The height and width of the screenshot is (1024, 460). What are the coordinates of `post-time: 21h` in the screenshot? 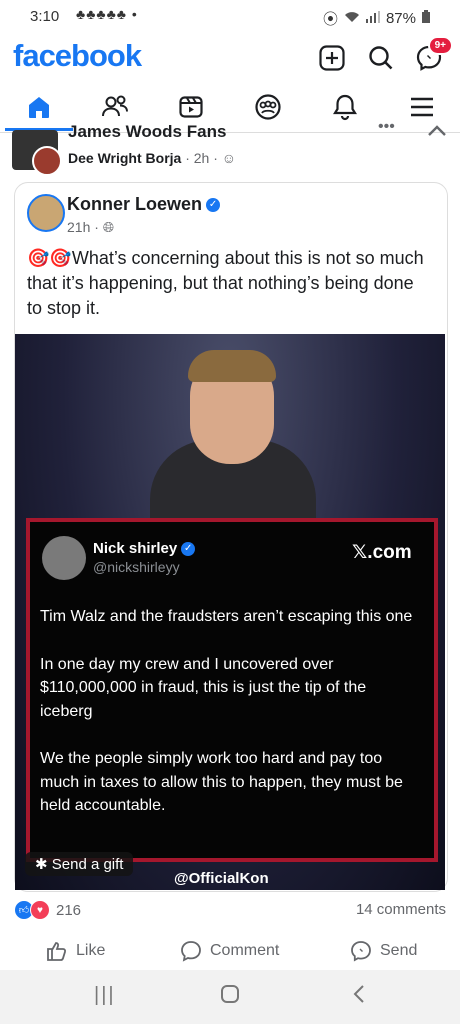 It's located at (78, 227).